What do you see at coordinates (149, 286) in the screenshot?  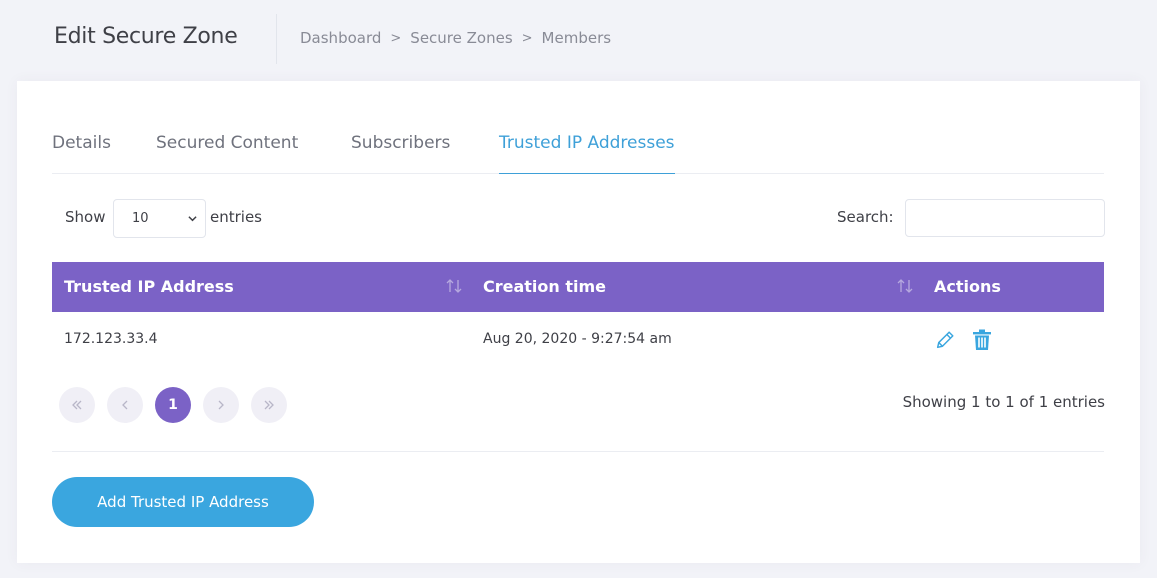 I see `column-header-trusted-ip: Trusted IP Address` at bounding box center [149, 286].